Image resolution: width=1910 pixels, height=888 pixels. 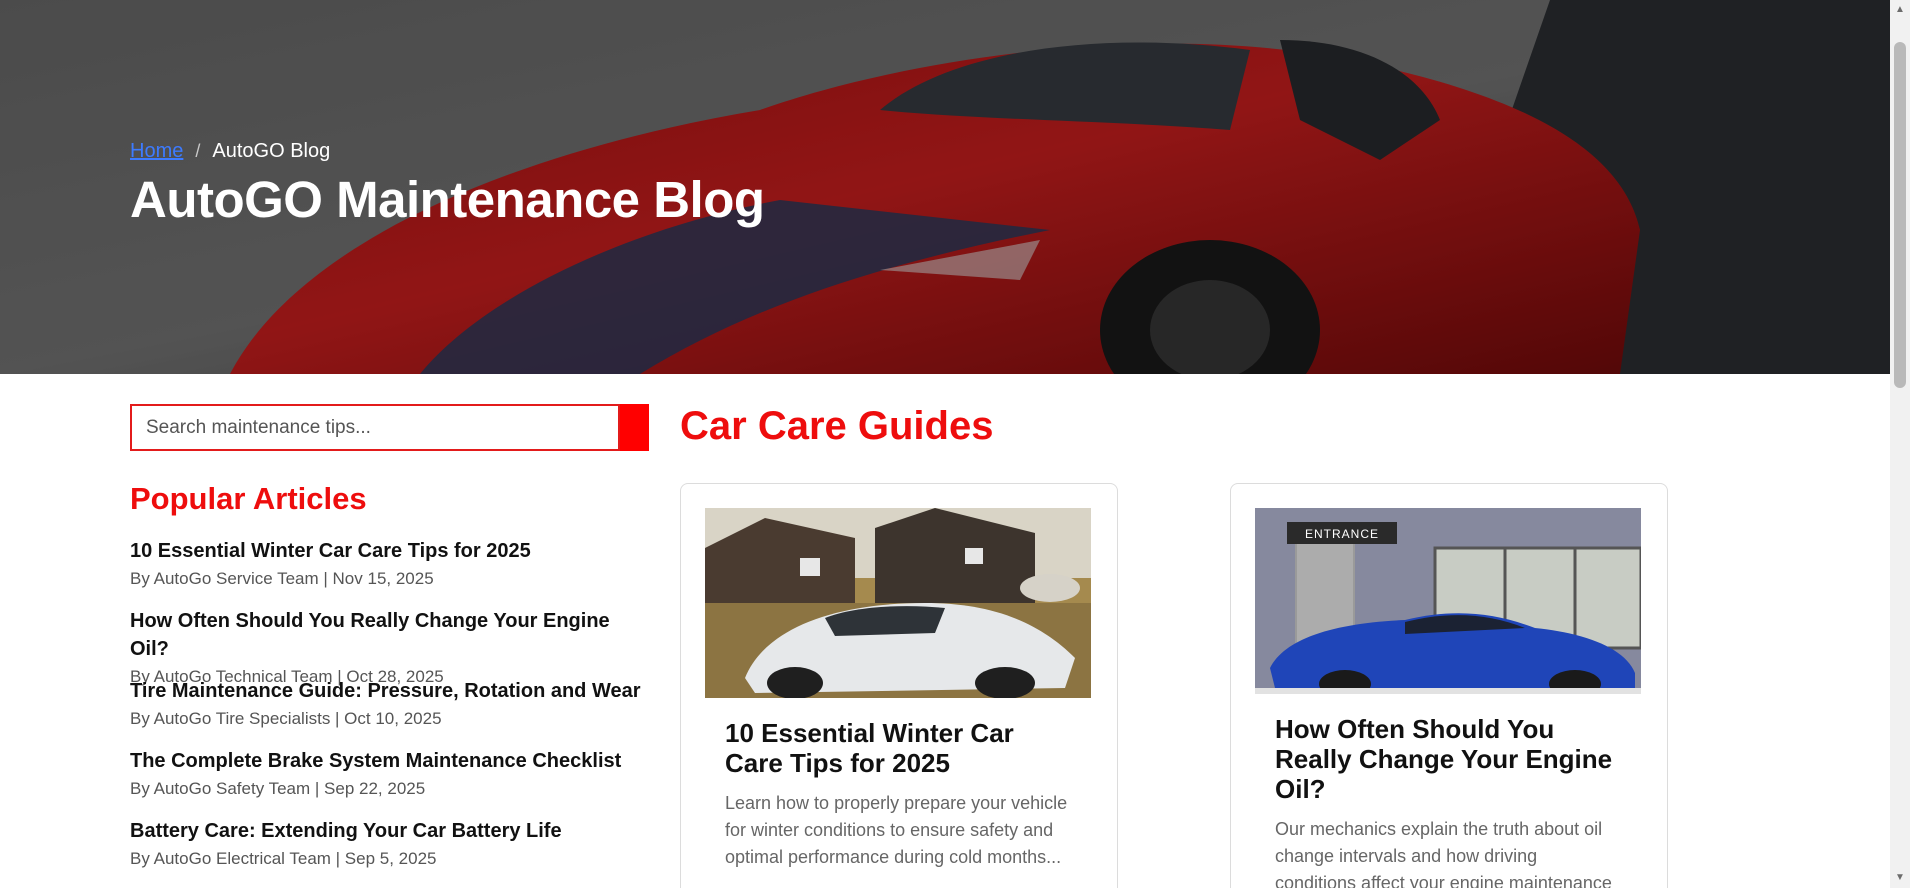 I want to click on search-bar, so click(x=389, y=427).